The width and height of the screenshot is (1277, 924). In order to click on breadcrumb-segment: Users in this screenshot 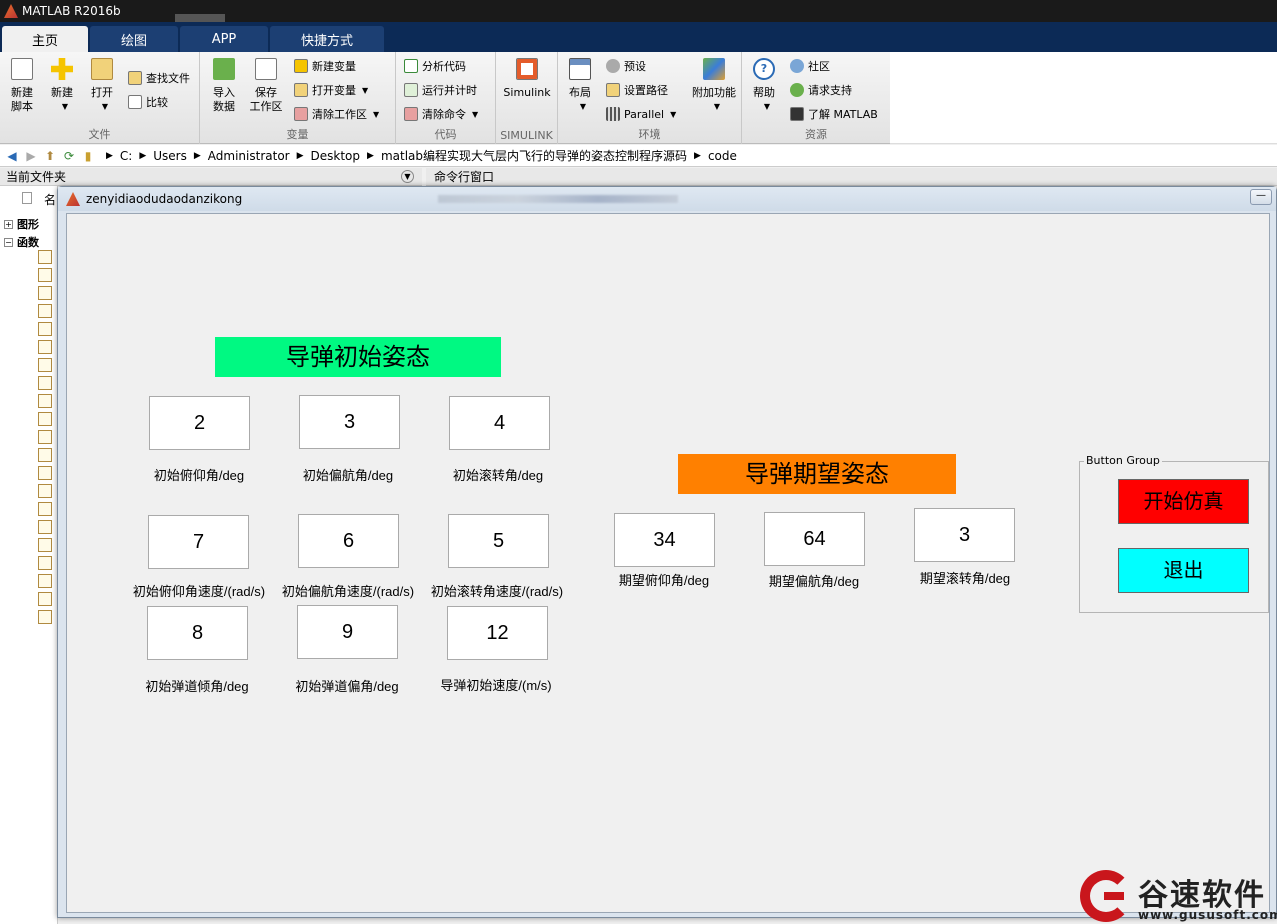, I will do `click(170, 156)`.